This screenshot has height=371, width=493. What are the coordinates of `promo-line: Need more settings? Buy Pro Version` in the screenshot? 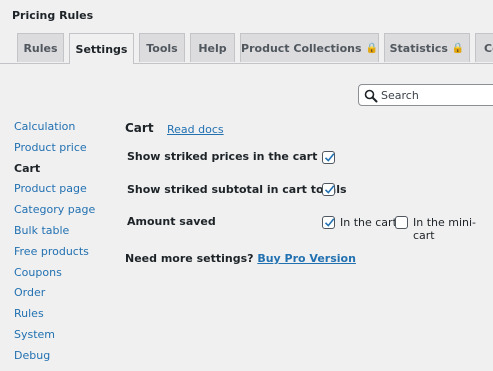 It's located at (240, 258).